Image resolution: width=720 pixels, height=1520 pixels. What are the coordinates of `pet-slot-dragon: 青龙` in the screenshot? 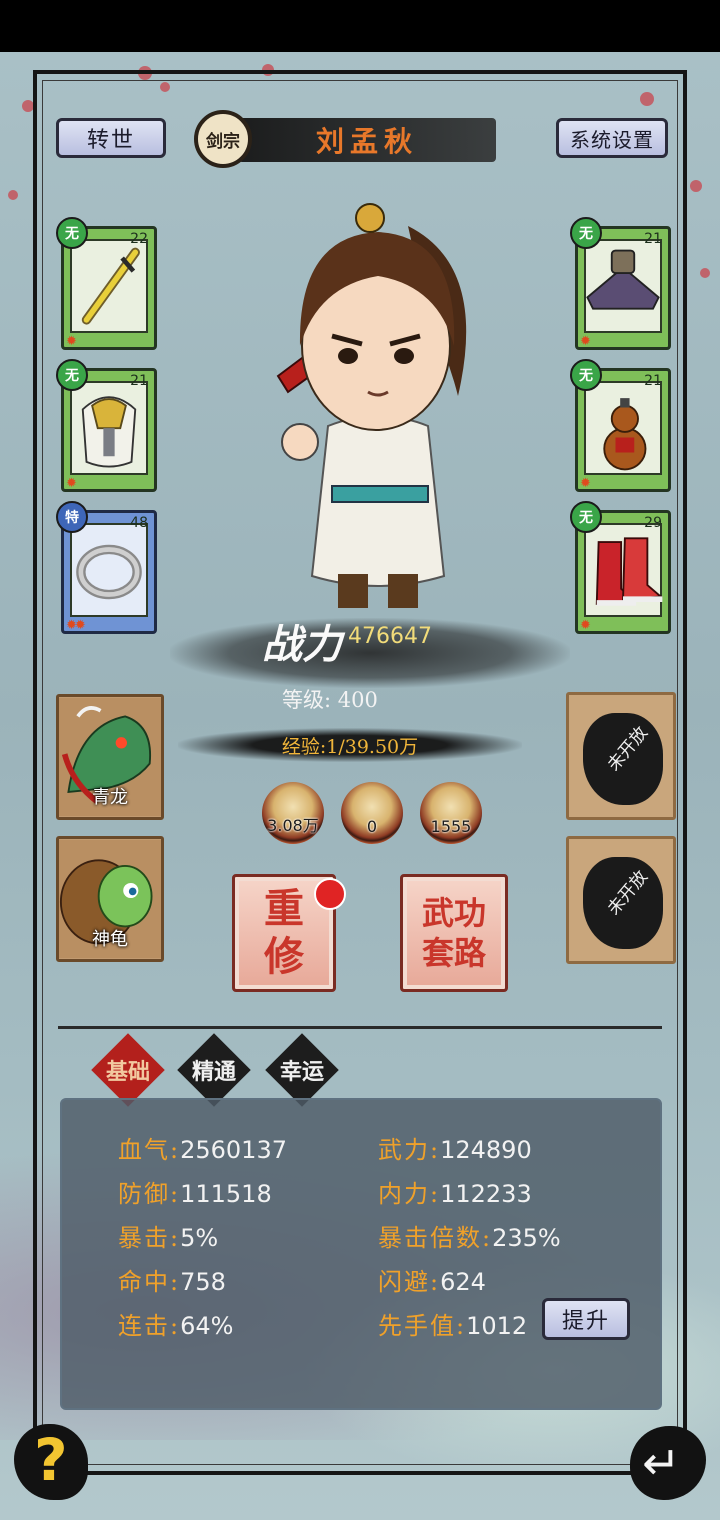 It's located at (110, 757).